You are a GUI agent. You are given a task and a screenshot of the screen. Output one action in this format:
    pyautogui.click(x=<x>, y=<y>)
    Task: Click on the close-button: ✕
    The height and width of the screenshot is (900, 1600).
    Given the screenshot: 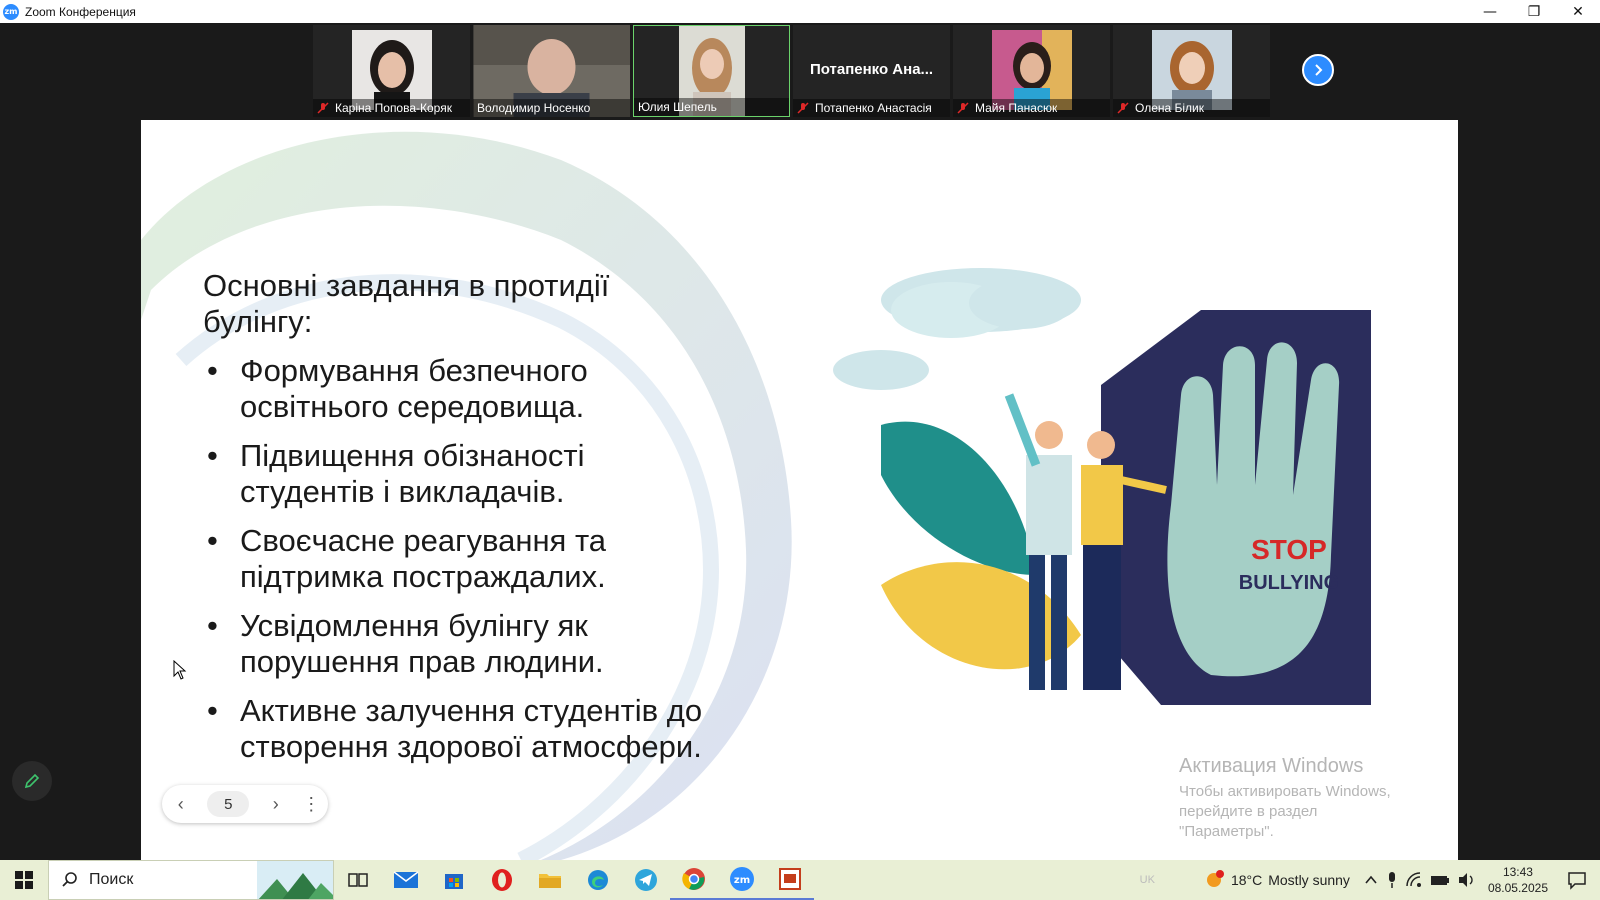 What is the action you would take?
    pyautogui.click(x=1578, y=11)
    